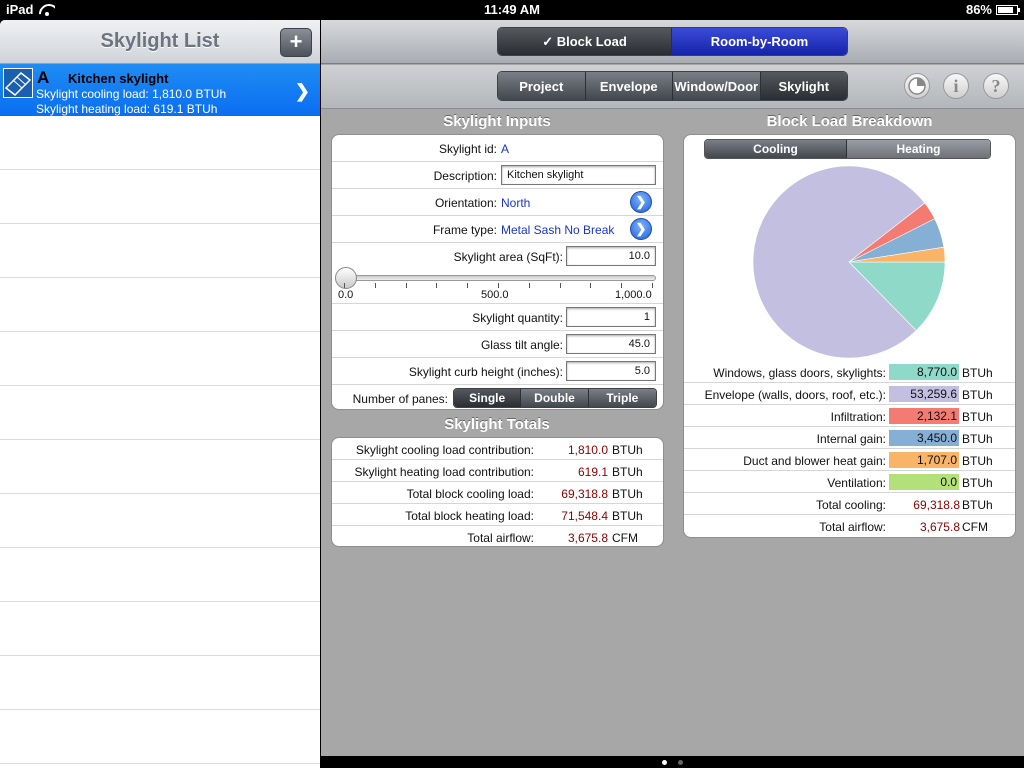 The image size is (1024, 768). Describe the element at coordinates (497, 202) in the screenshot. I see `orientation-row: Orientation: North ❯` at that location.